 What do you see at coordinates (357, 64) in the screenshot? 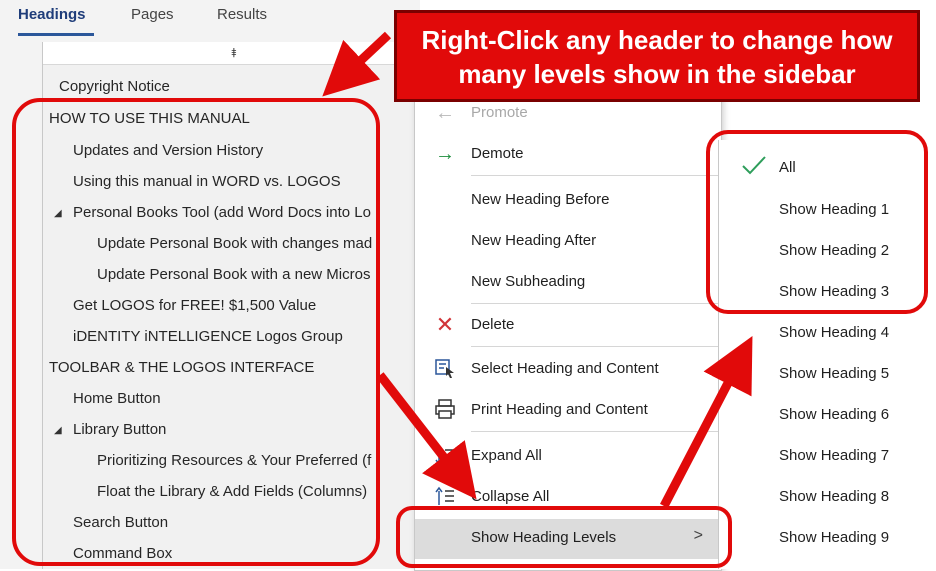
I see `arrow-to-tree` at bounding box center [357, 64].